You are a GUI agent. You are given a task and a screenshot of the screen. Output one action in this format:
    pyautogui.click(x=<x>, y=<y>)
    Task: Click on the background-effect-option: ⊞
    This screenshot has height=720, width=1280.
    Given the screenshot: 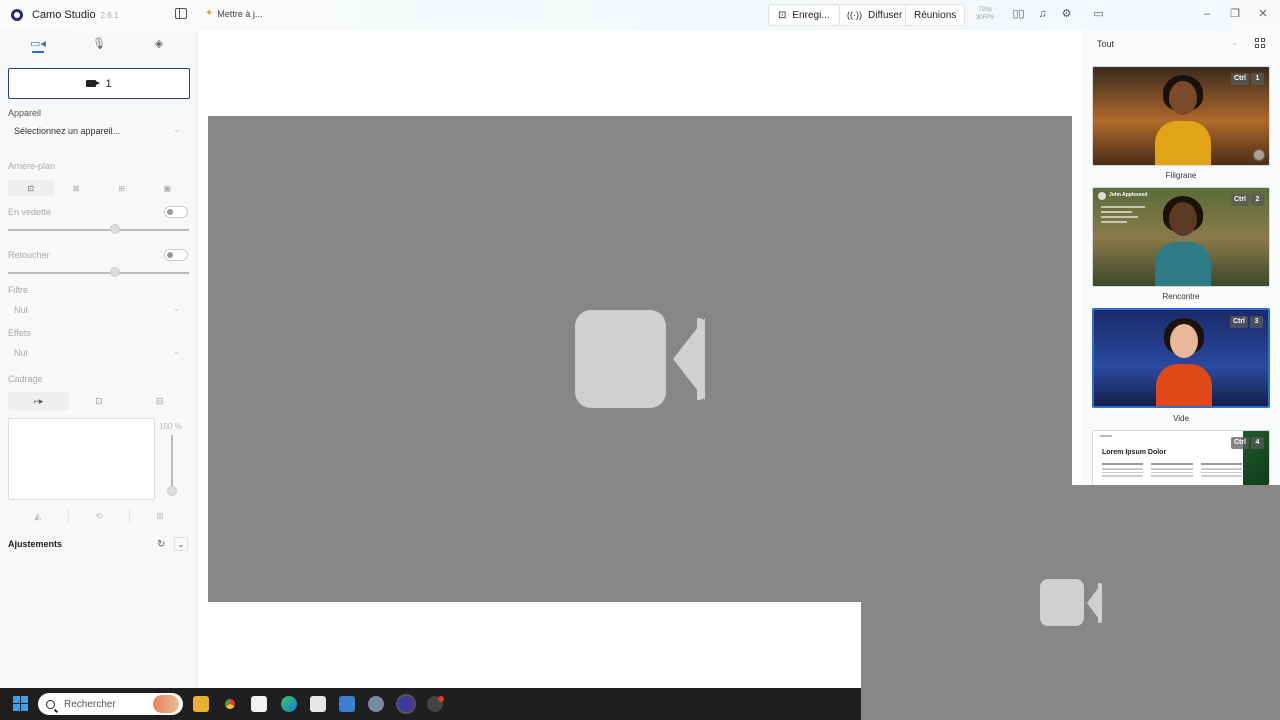 What is the action you would take?
    pyautogui.click(x=122, y=188)
    